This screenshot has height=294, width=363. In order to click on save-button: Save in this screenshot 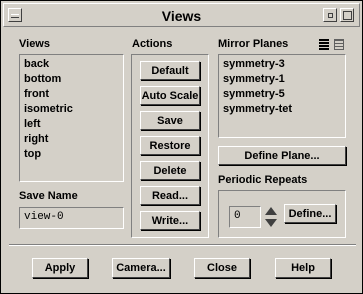, I will do `click(170, 120)`.